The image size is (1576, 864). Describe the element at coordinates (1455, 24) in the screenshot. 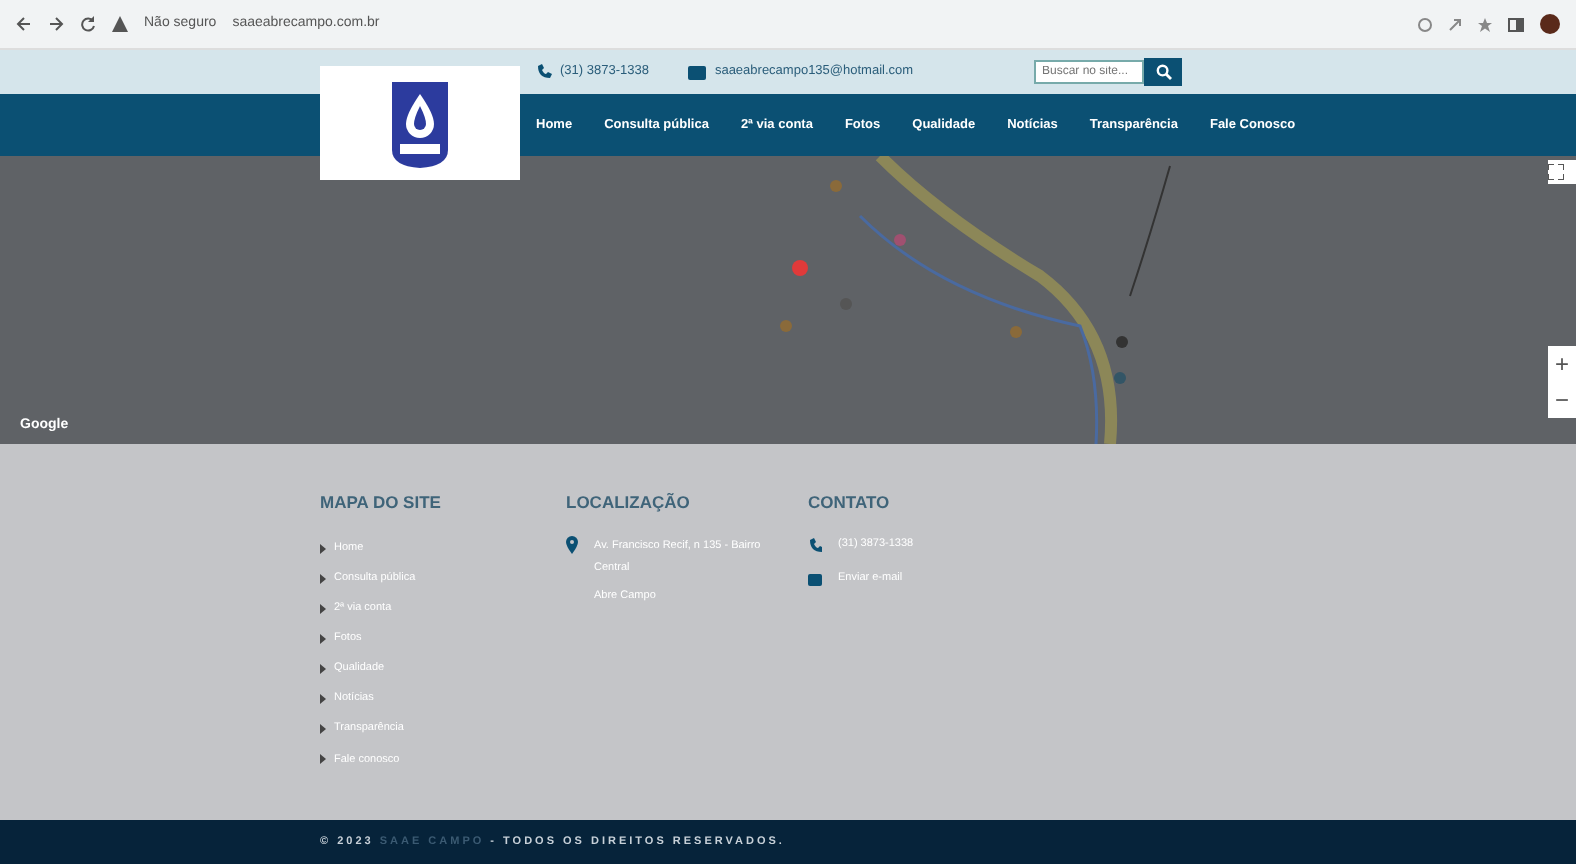

I see `share-icon` at that location.